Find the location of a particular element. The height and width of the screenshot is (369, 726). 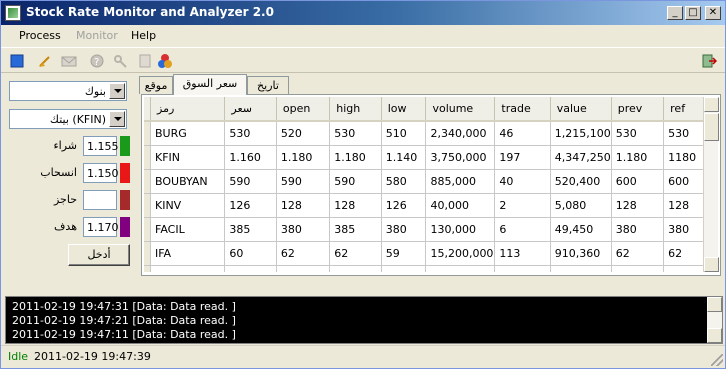

col-header-ref: ref is located at coordinates (683, 109).